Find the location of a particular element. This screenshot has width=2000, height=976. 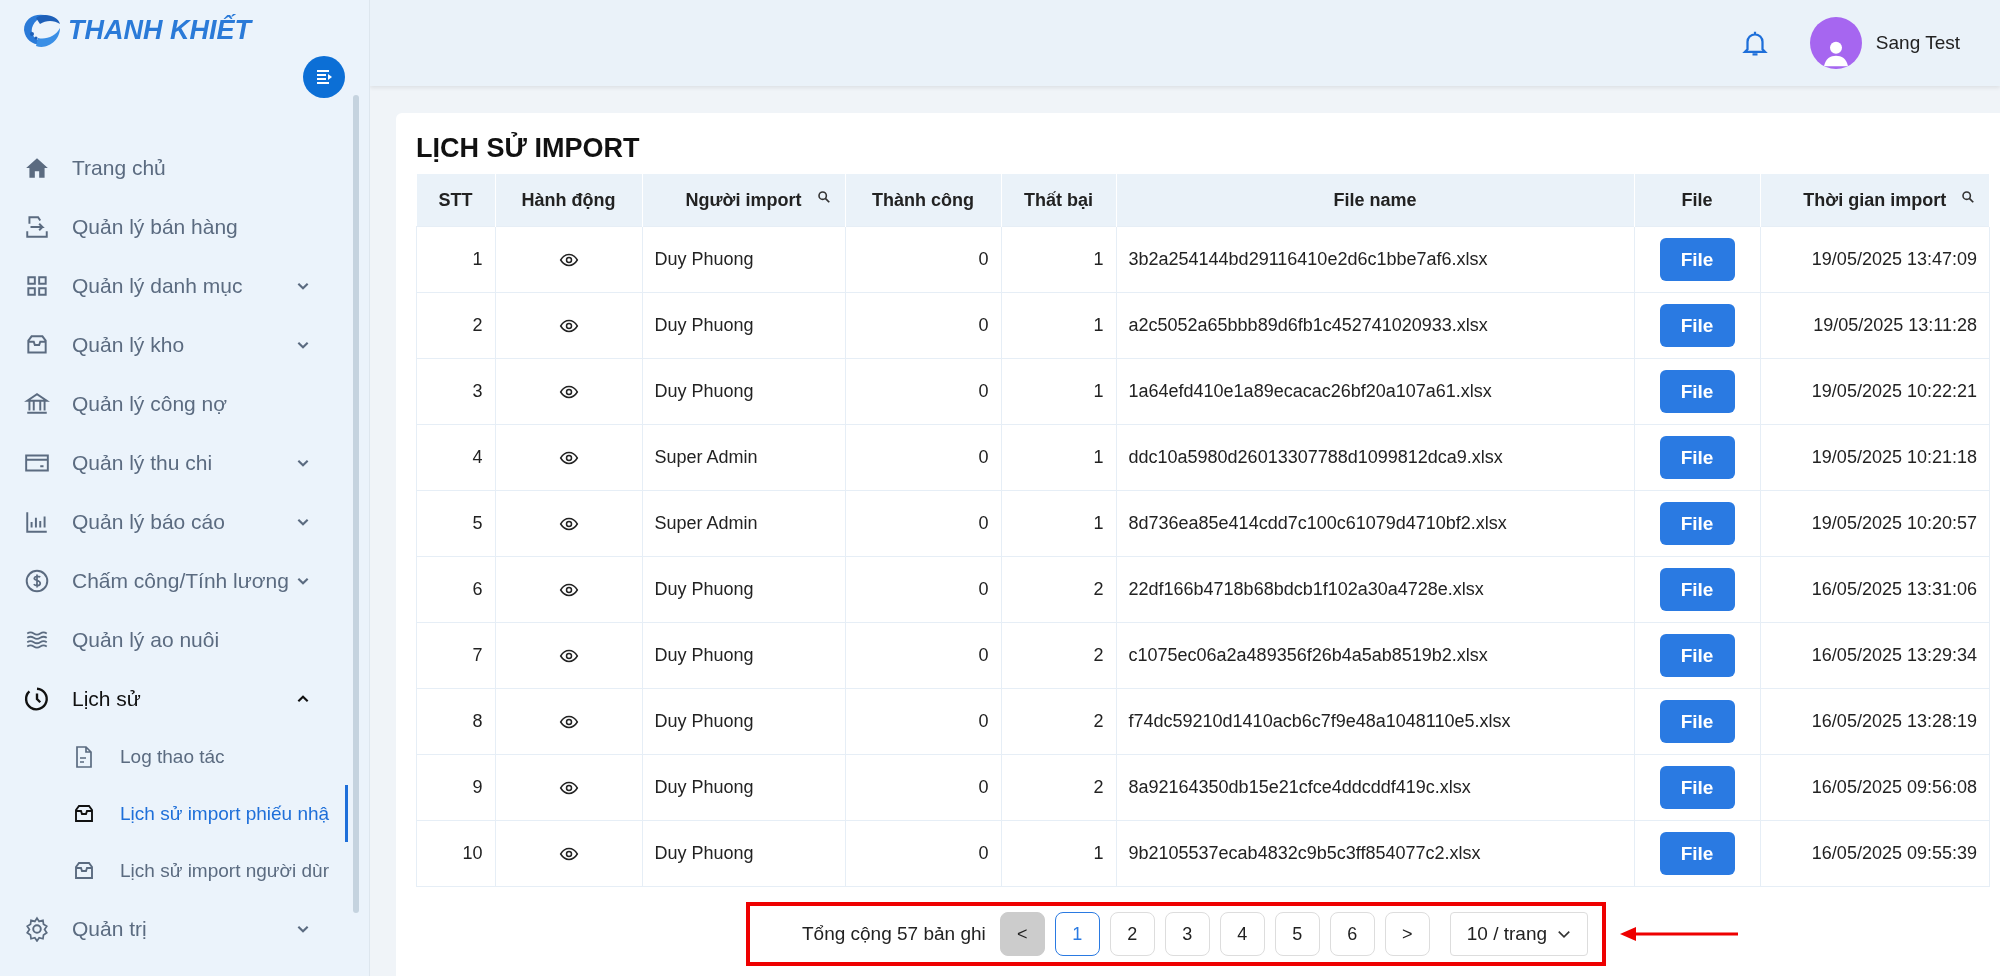

gear-icon is located at coordinates (37, 928).